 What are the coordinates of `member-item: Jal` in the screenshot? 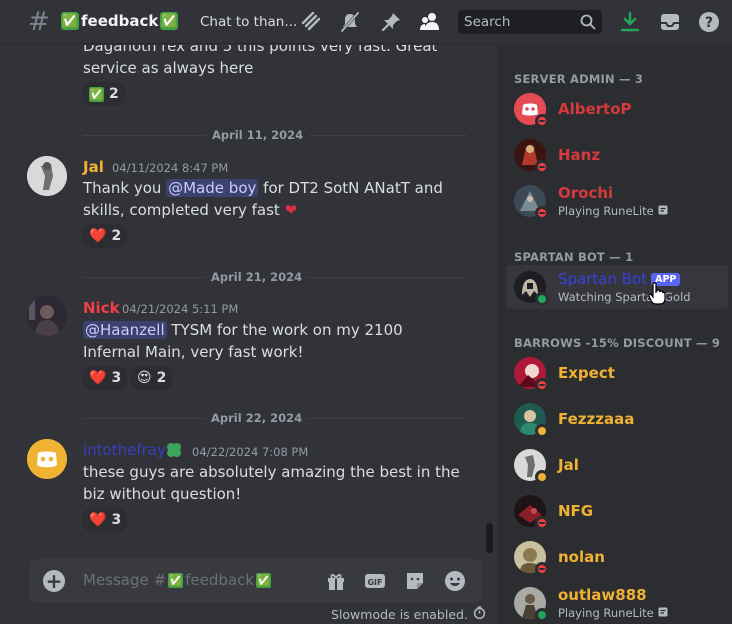 It's located at (617, 465).